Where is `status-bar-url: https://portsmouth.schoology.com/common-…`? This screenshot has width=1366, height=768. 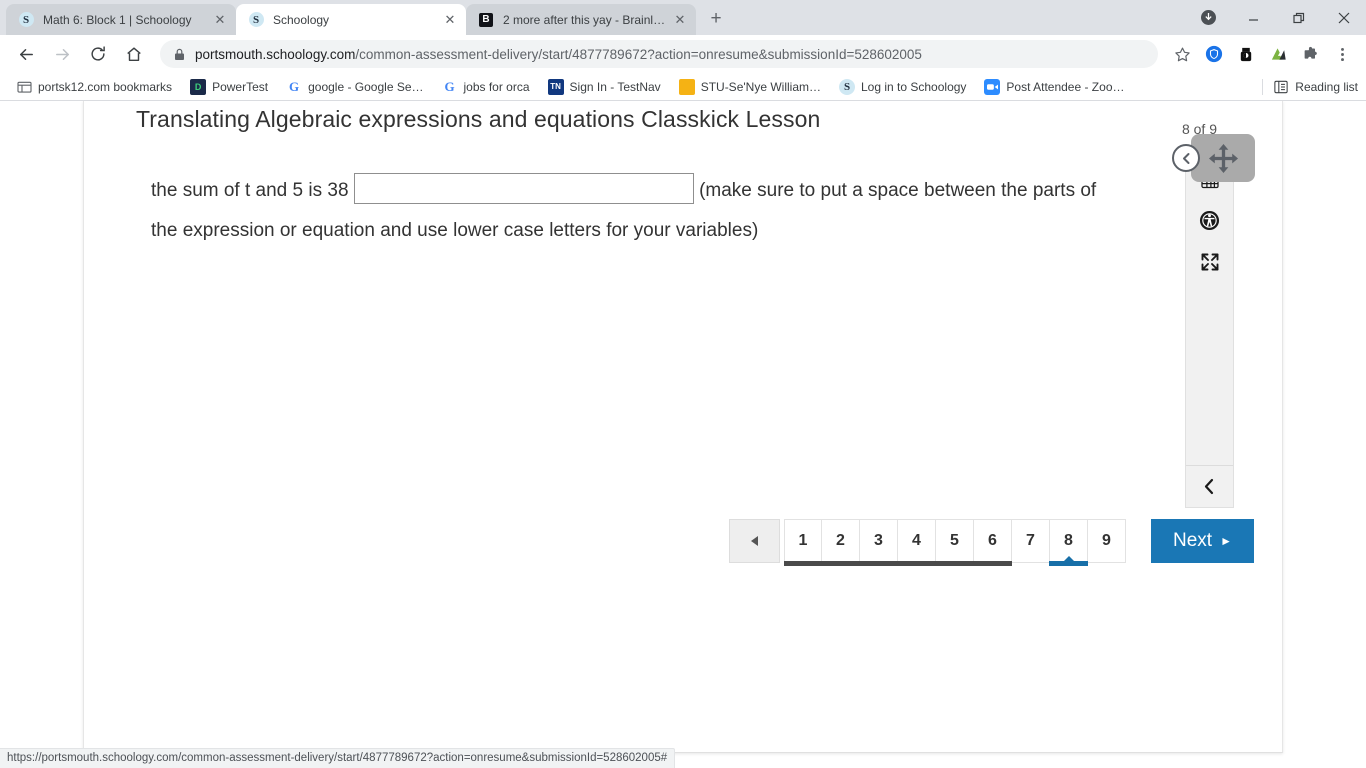 status-bar-url: https://portsmouth.schoology.com/common-… is located at coordinates (338, 758).